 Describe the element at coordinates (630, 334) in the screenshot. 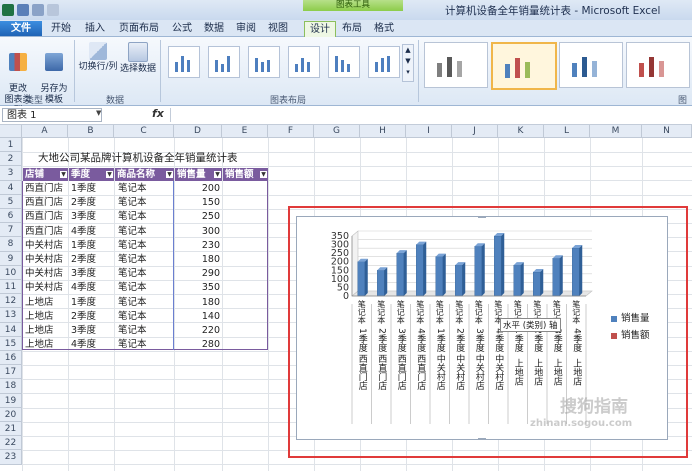

I see `legend-entry-sales-amount: 销售额` at that location.